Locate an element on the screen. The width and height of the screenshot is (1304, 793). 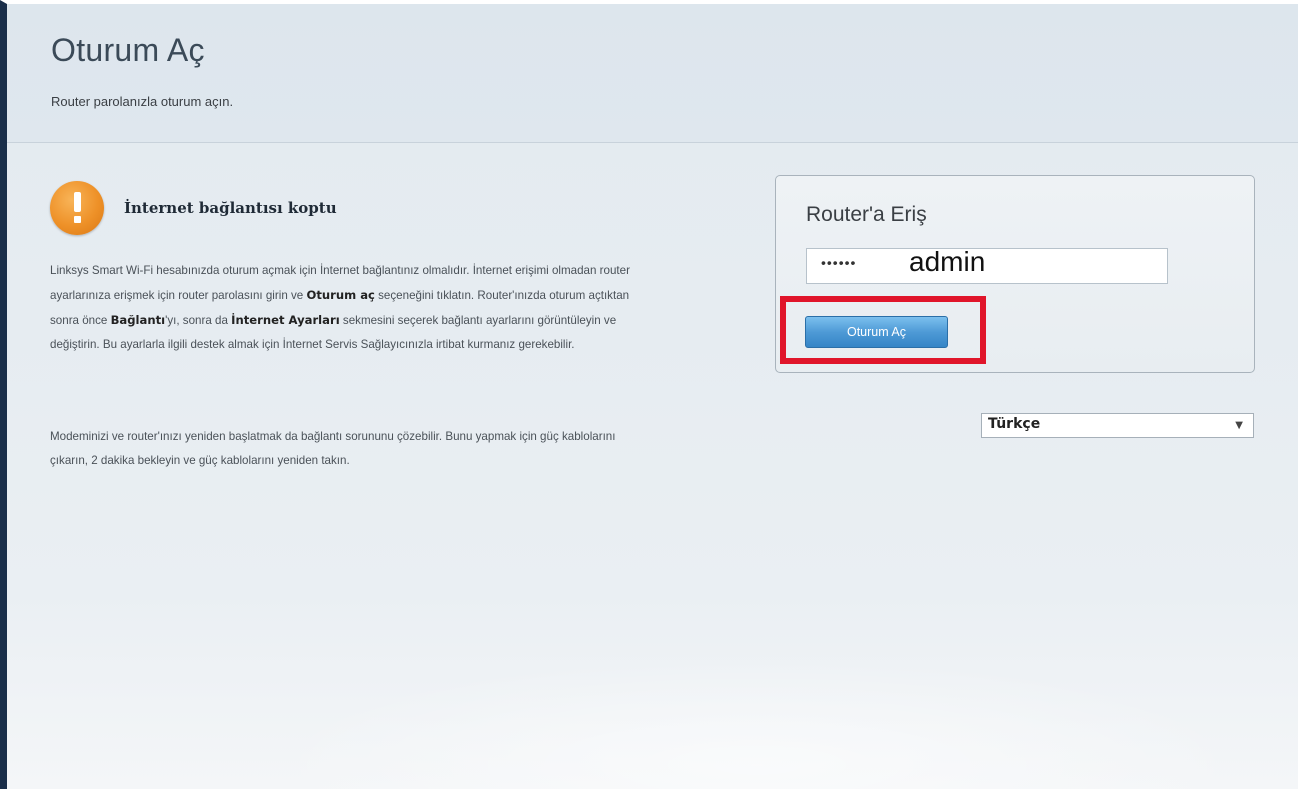
warning-title: İnternet bağlantısı koptu is located at coordinates (230, 208).